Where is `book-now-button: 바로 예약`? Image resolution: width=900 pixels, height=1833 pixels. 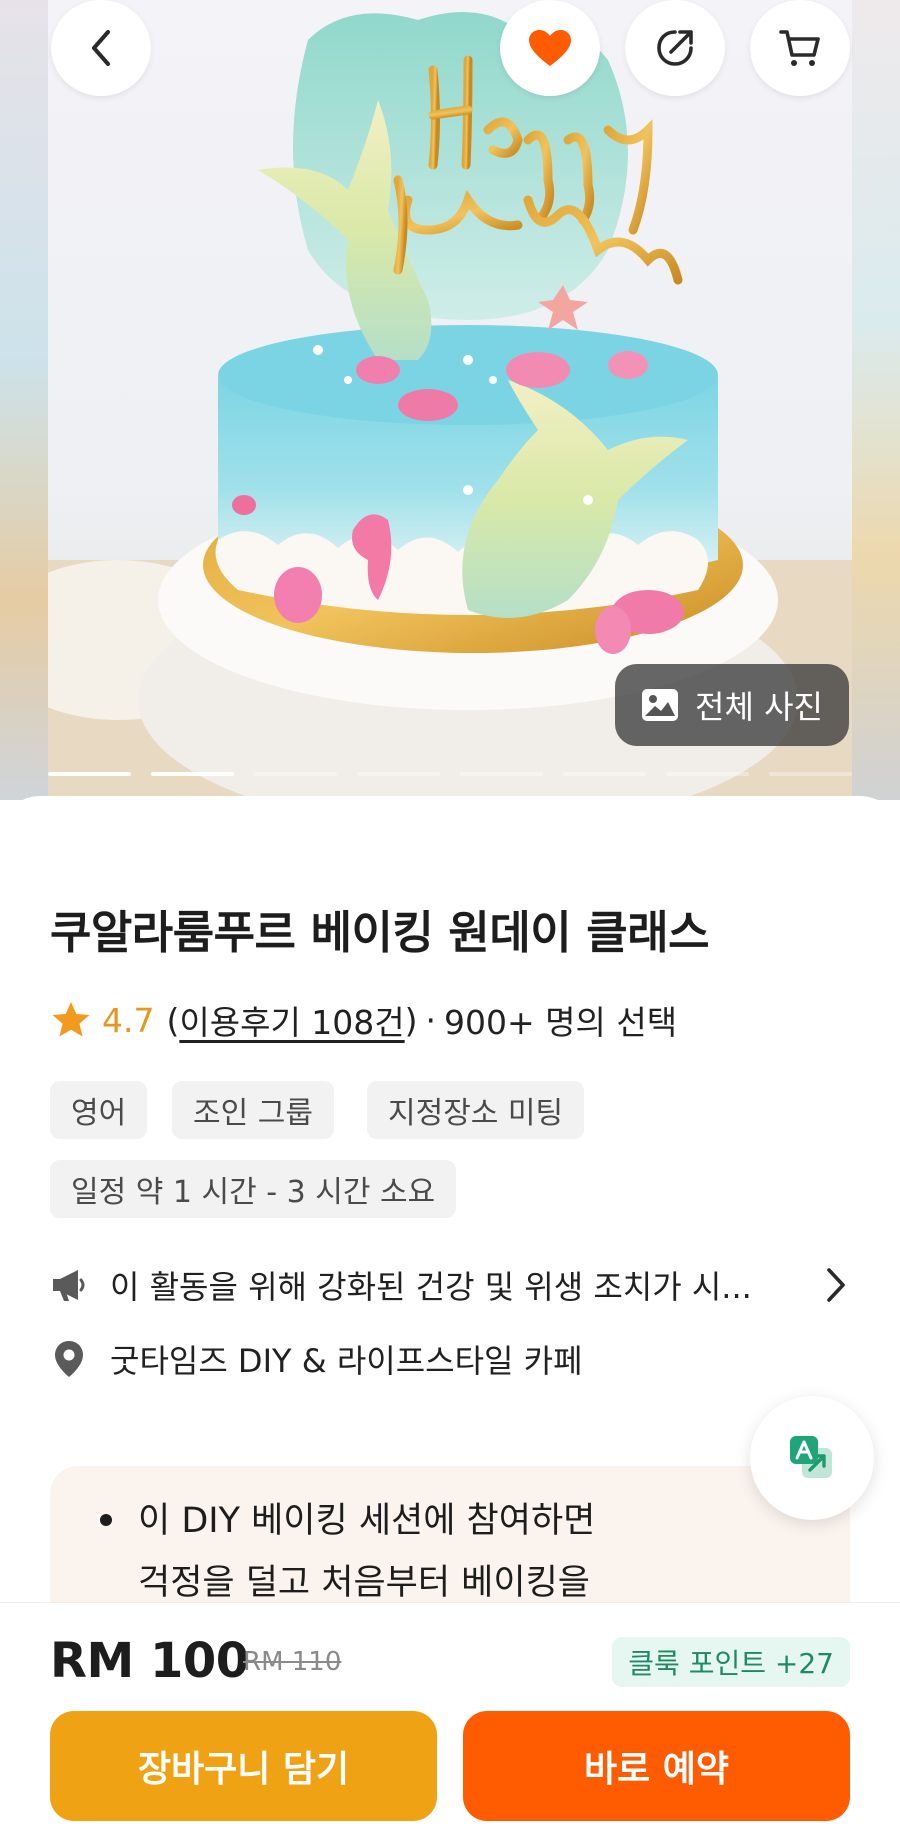
book-now-button: 바로 예약 is located at coordinates (656, 1766).